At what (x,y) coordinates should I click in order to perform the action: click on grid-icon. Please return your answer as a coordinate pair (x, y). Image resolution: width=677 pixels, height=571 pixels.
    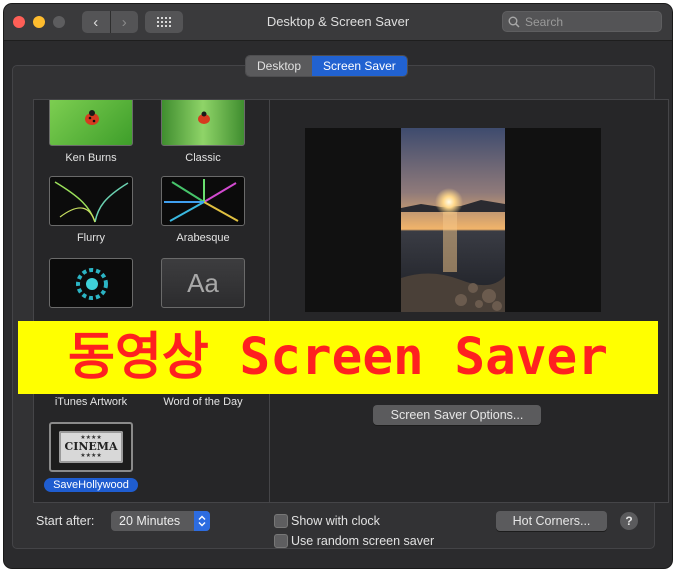
    Looking at the image, I should click on (164, 22).